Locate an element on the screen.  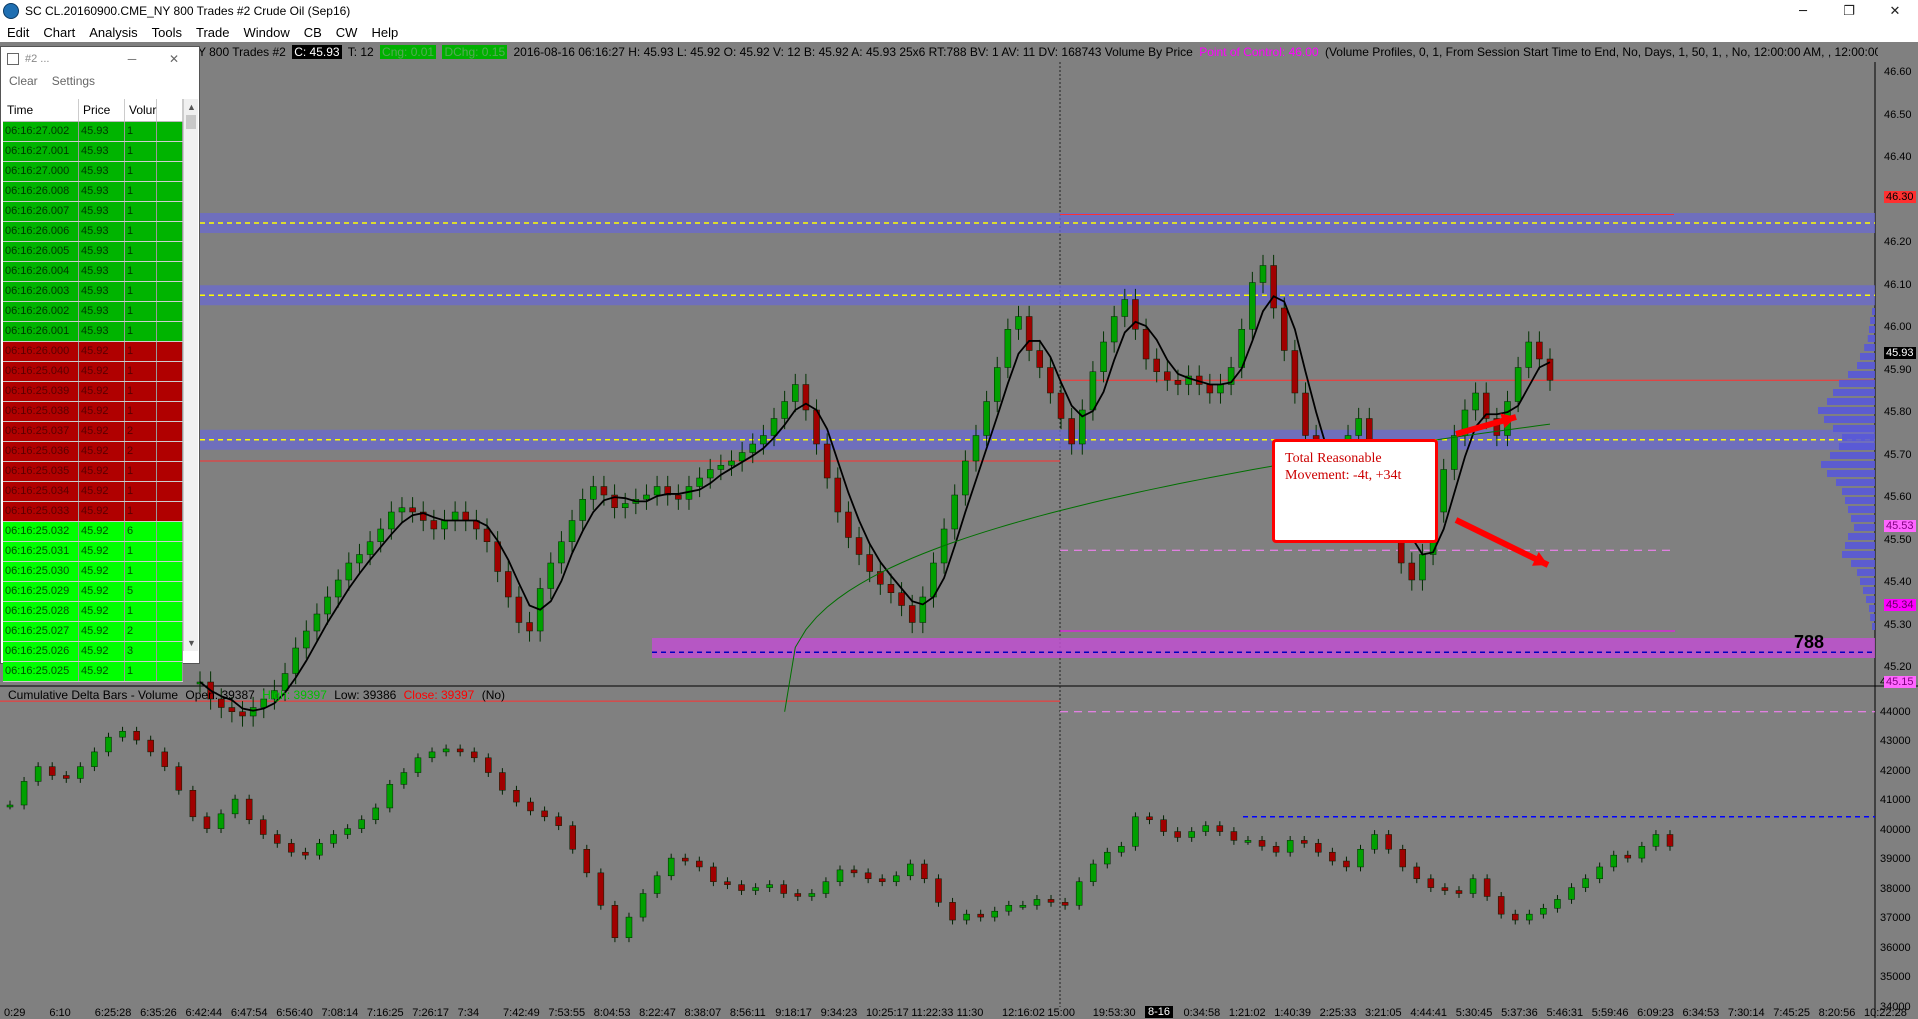
time-axis-label: 15:00 is located at coordinates (1061, 1013).